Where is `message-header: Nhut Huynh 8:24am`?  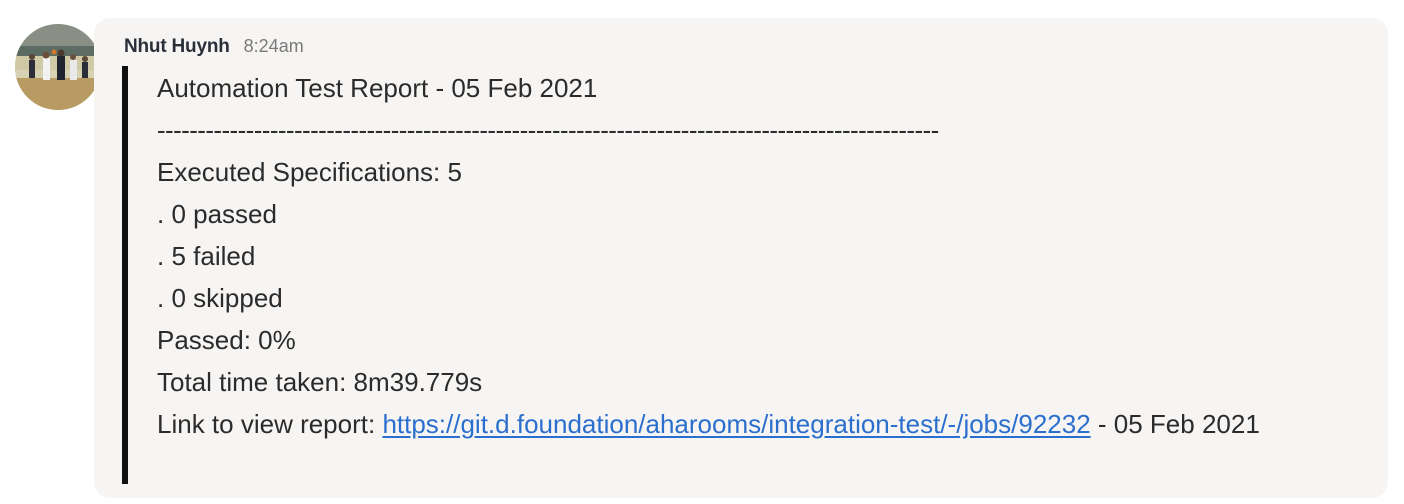
message-header: Nhut Huynh 8:24am is located at coordinates (214, 49).